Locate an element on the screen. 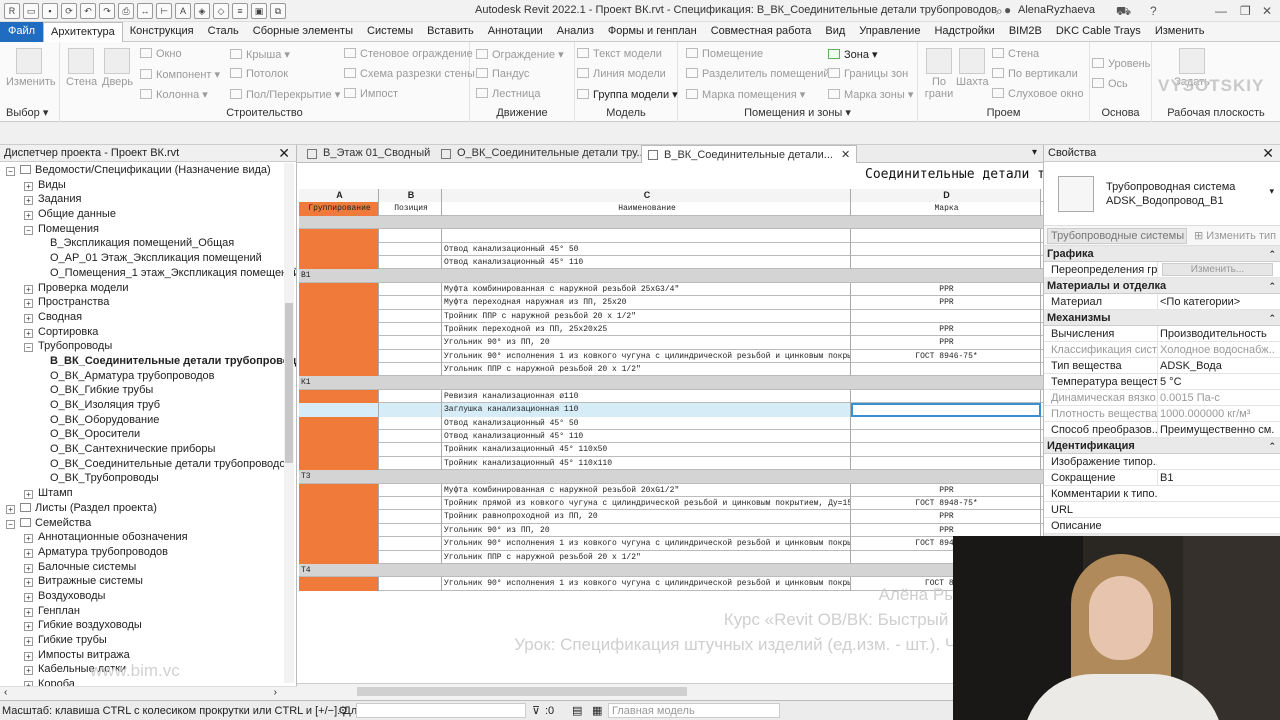  tree-item: + Гибкие воздуховоды is located at coordinates (148, 625).